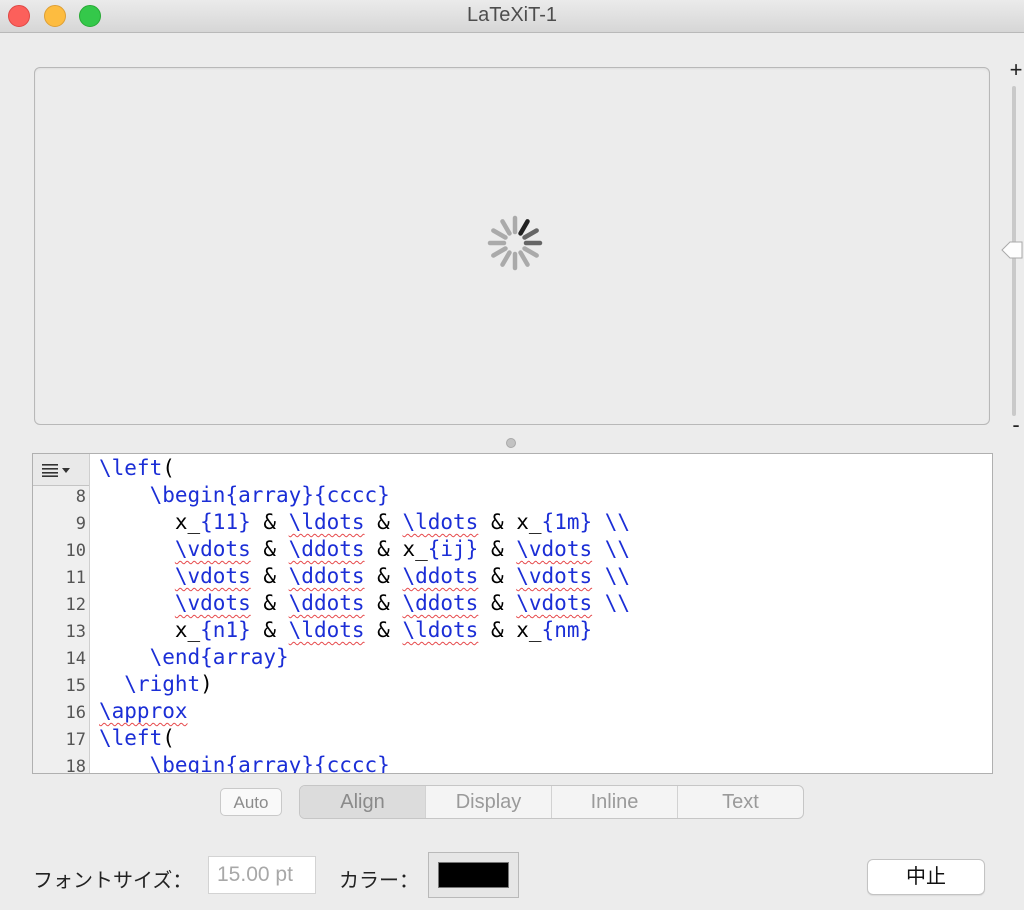  I want to click on mode-segmented-control: Align Display Inline Text, so click(551, 802).